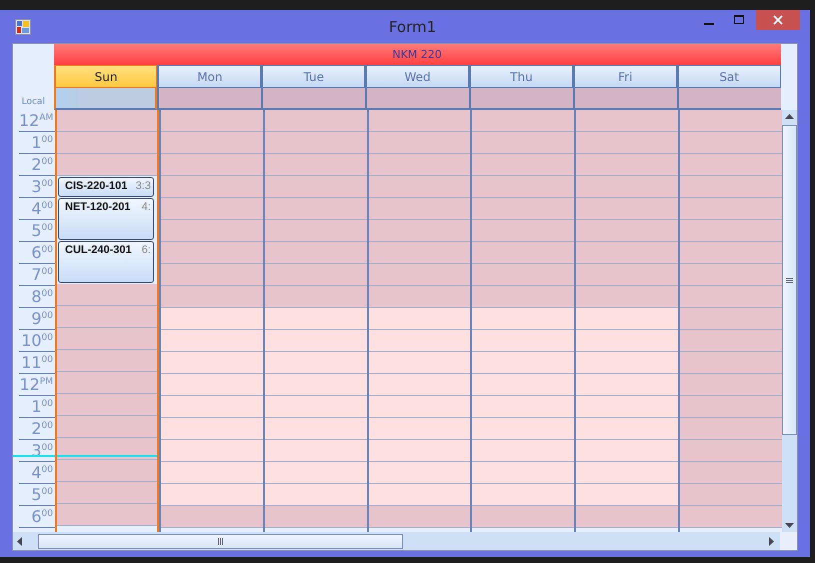  What do you see at coordinates (521, 76) in the screenshot?
I see `day-header: Thu` at bounding box center [521, 76].